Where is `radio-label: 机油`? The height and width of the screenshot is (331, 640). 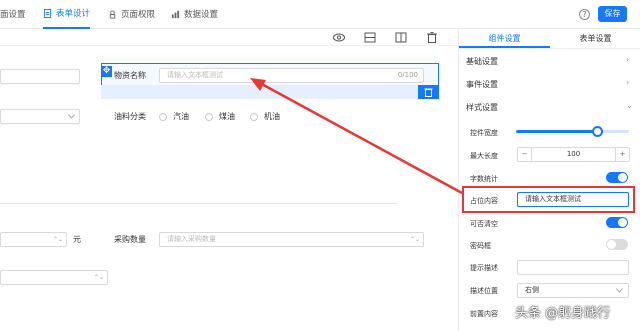 radio-label: 机油 is located at coordinates (272, 116).